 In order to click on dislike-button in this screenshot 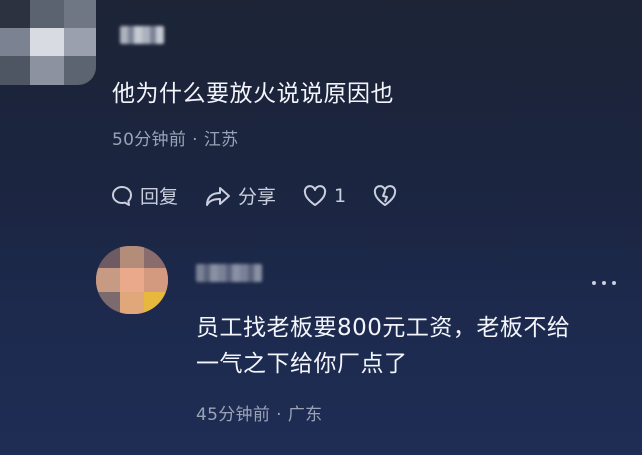, I will do `click(388, 196)`.